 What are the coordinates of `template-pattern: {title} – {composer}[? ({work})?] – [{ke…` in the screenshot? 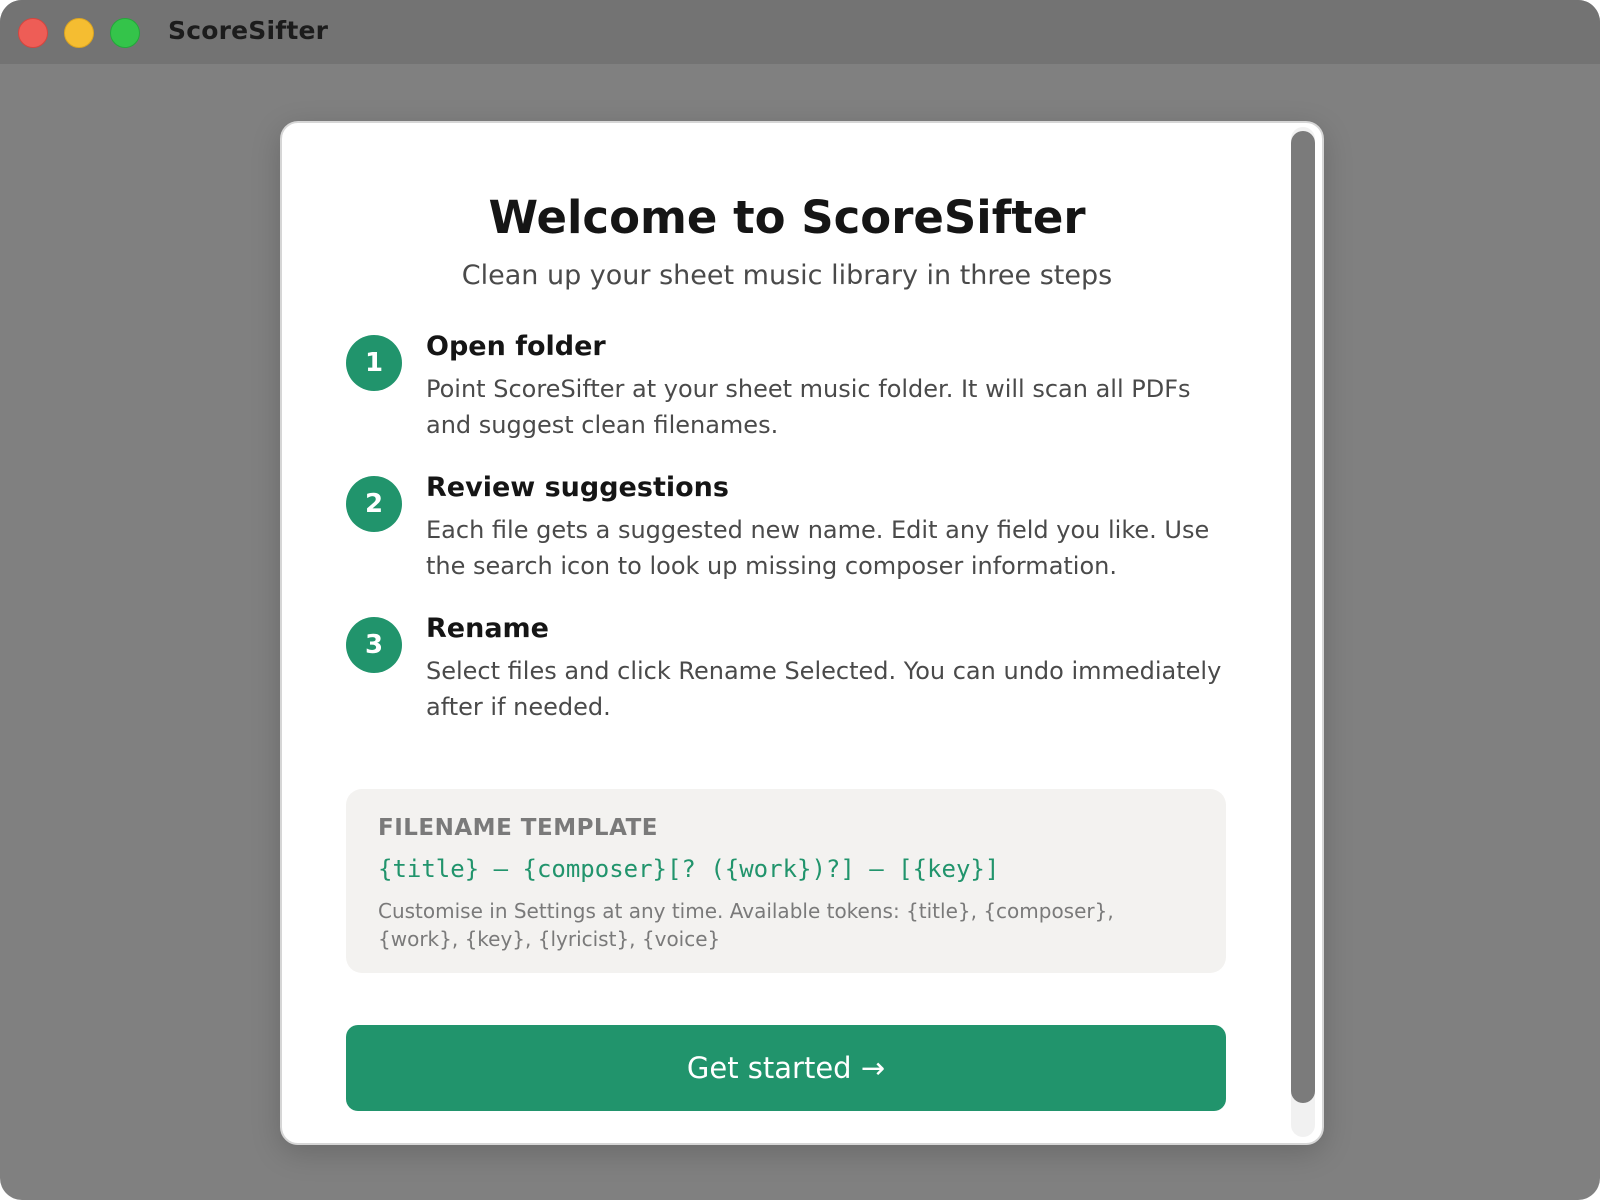 It's located at (689, 869).